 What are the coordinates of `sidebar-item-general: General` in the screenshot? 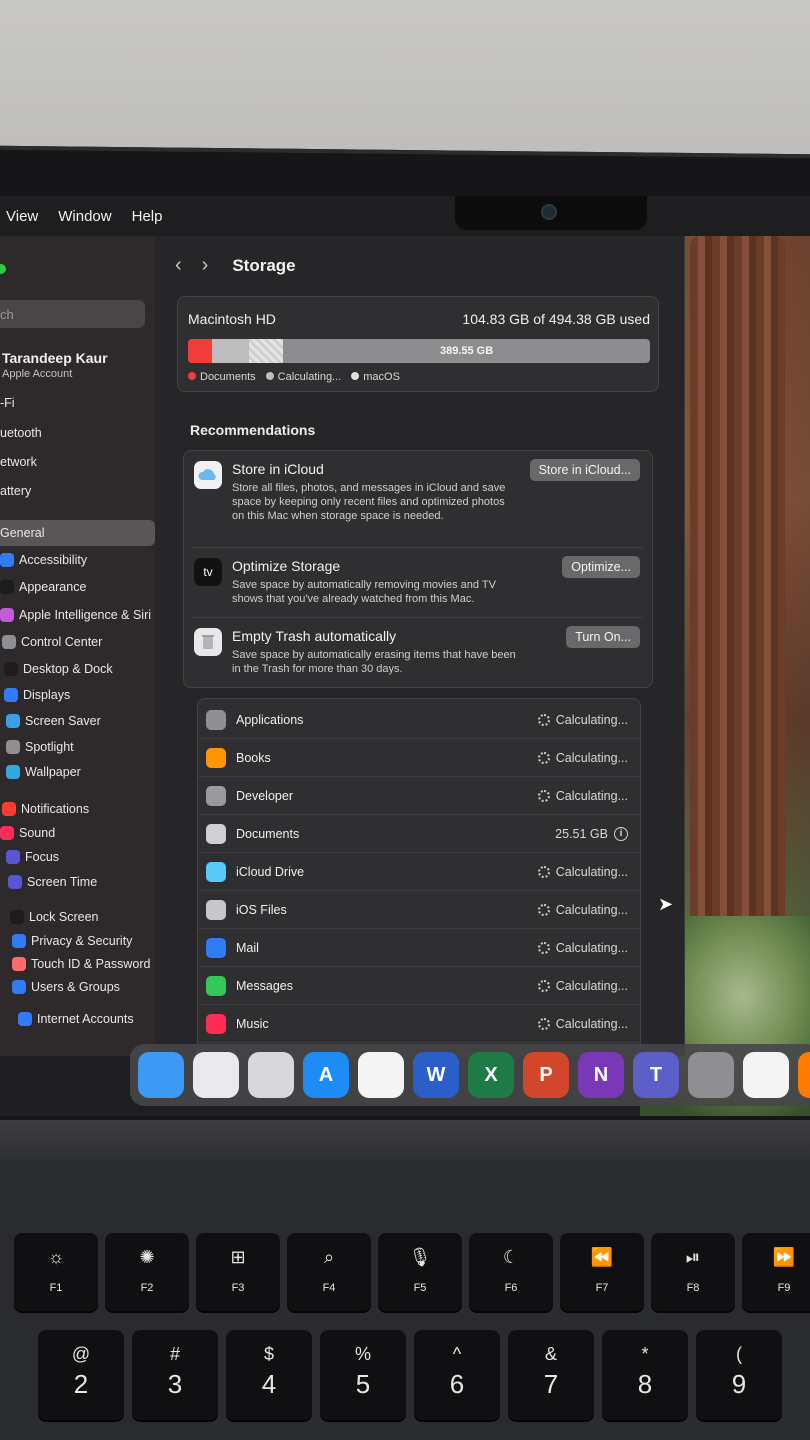 It's located at (77, 533).